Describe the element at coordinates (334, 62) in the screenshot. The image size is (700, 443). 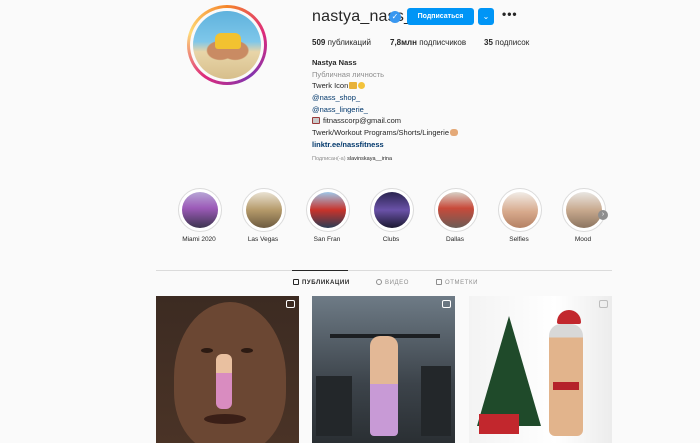
I see `profile-full-name: Nastya Nass` at that location.